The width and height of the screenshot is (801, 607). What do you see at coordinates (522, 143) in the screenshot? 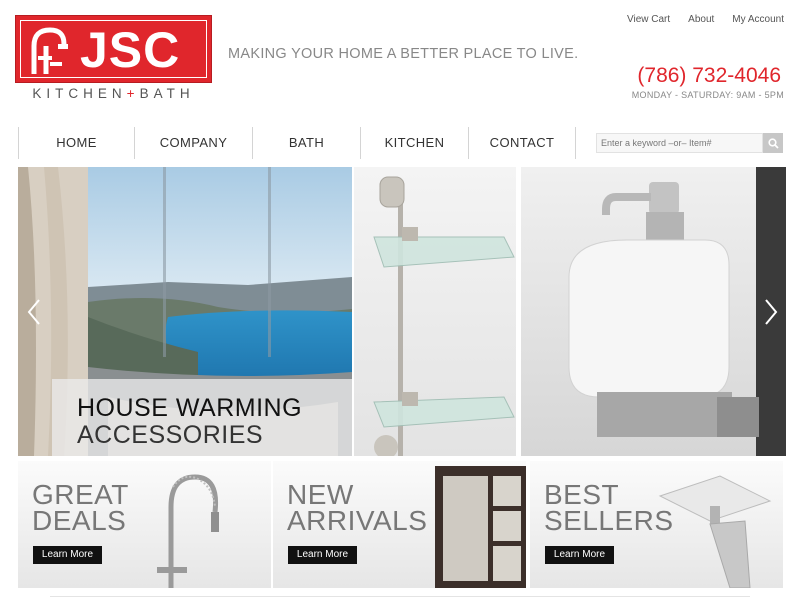
I see `nav-item-contact: CONTACT` at bounding box center [522, 143].